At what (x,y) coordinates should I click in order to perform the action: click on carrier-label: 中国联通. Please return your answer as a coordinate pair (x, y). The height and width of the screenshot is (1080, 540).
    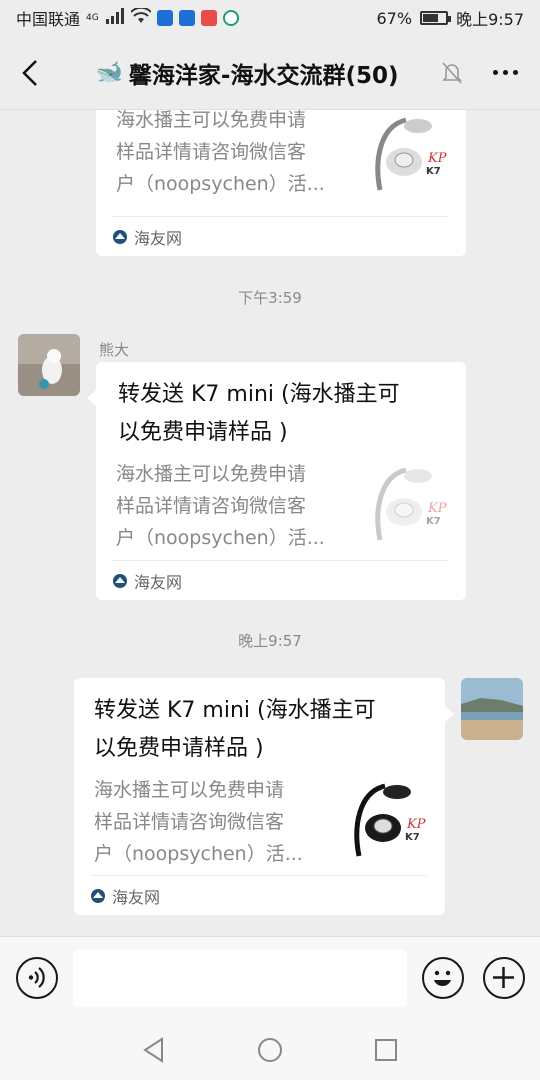
    Looking at the image, I should click on (48, 19).